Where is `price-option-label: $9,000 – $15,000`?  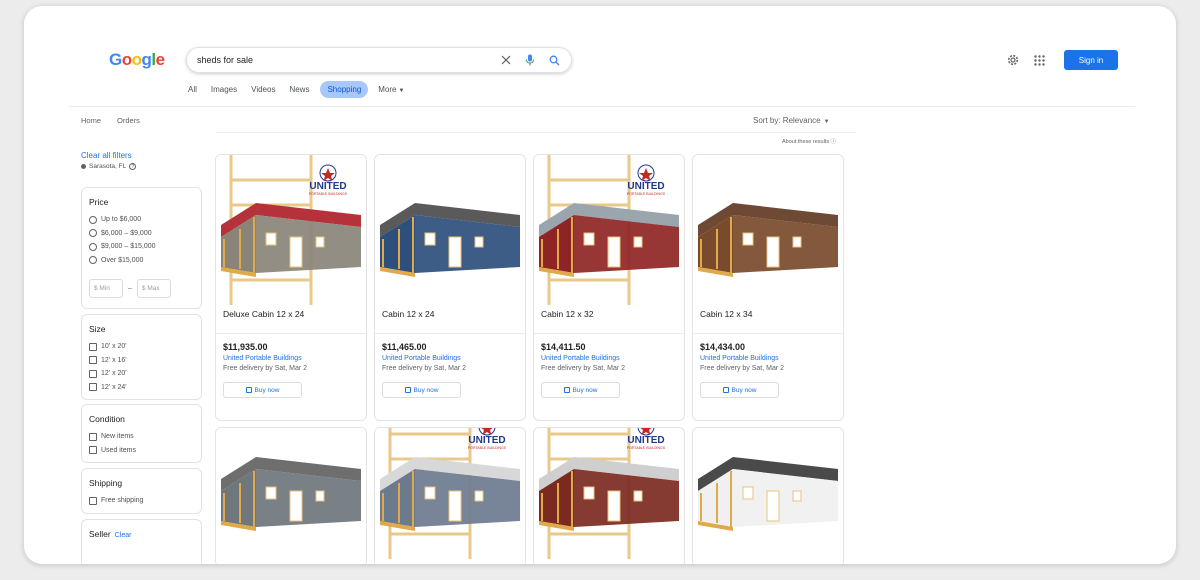
price-option-label: $9,000 – $15,000 is located at coordinates (128, 247).